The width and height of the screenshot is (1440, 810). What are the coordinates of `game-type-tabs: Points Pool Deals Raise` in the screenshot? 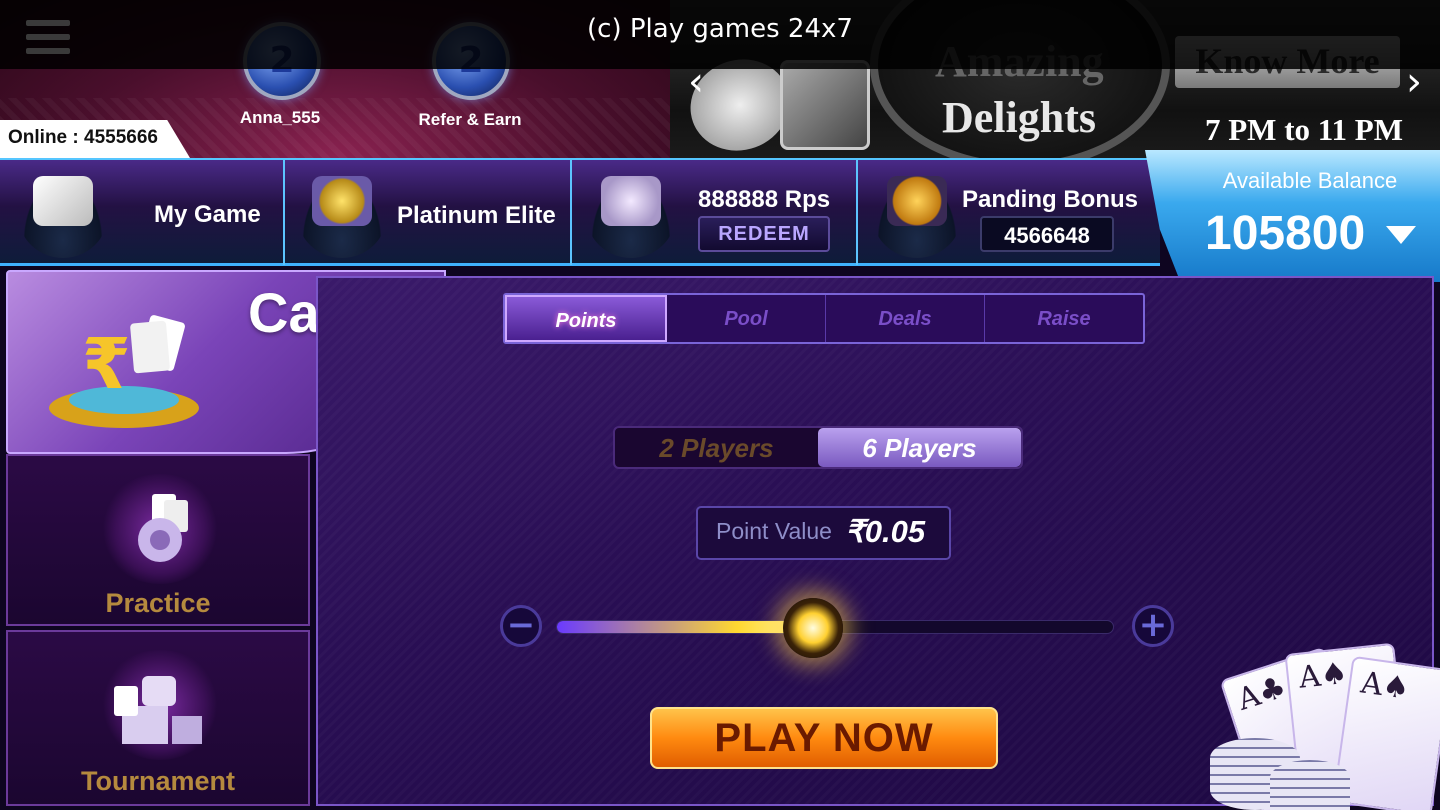 It's located at (824, 318).